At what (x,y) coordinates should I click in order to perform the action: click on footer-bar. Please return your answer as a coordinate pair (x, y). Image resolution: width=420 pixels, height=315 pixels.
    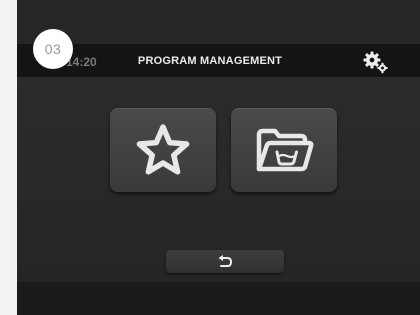
    Looking at the image, I should click on (218, 298).